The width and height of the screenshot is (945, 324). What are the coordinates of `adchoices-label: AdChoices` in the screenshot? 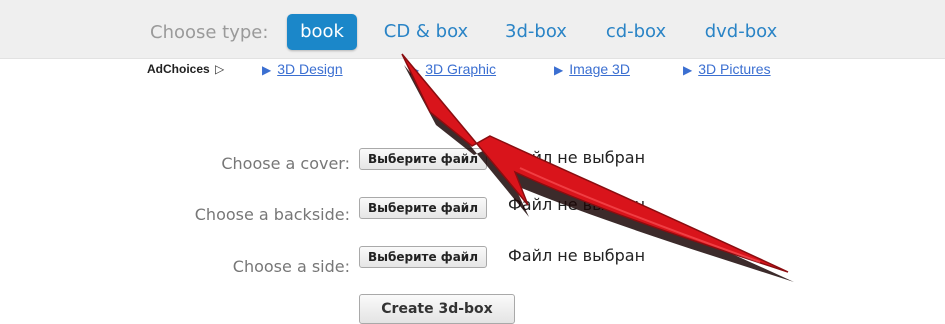 It's located at (178, 69).